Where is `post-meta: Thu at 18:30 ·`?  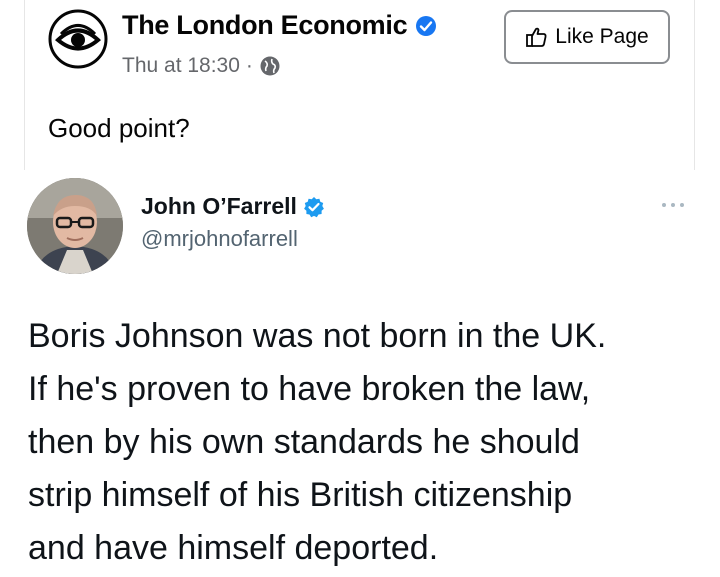 post-meta: Thu at 18:30 · is located at coordinates (201, 66).